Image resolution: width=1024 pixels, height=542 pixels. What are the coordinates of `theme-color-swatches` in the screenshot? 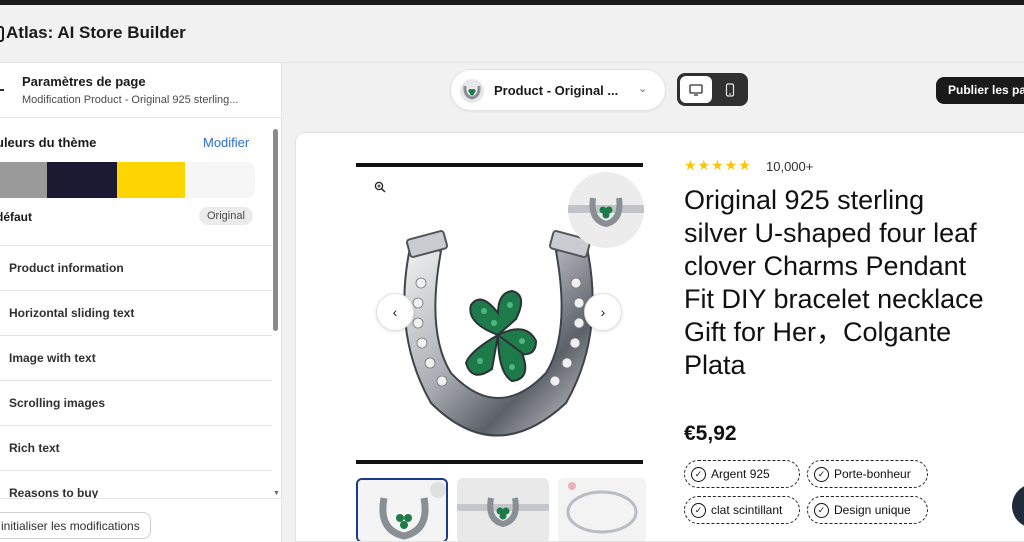 It's located at (127, 180).